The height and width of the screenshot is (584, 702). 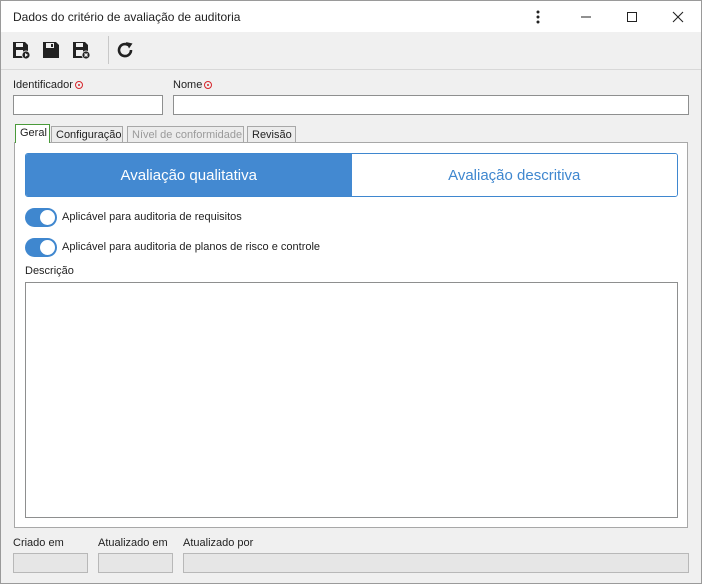 I want to click on nome-input, so click(x=431, y=105).